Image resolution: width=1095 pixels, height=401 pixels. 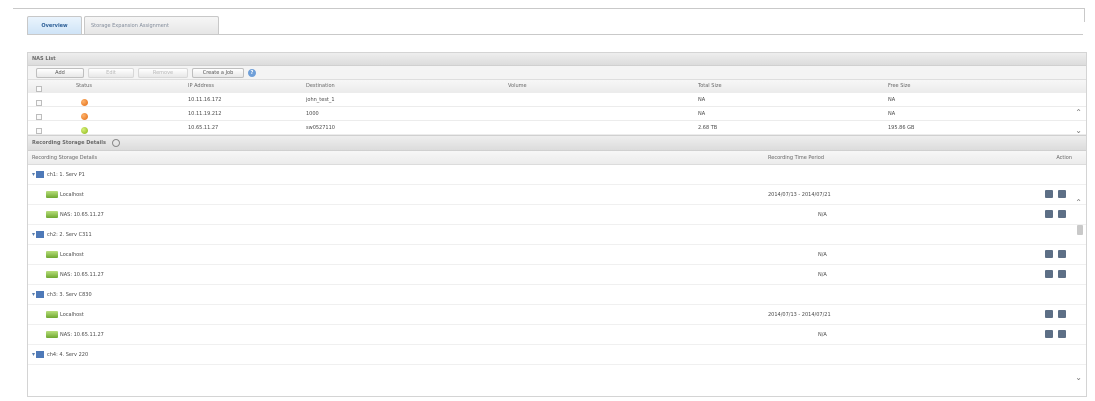 What do you see at coordinates (205, 114) in the screenshot?
I see `ip-address-cell: 10.11.19.212` at bounding box center [205, 114].